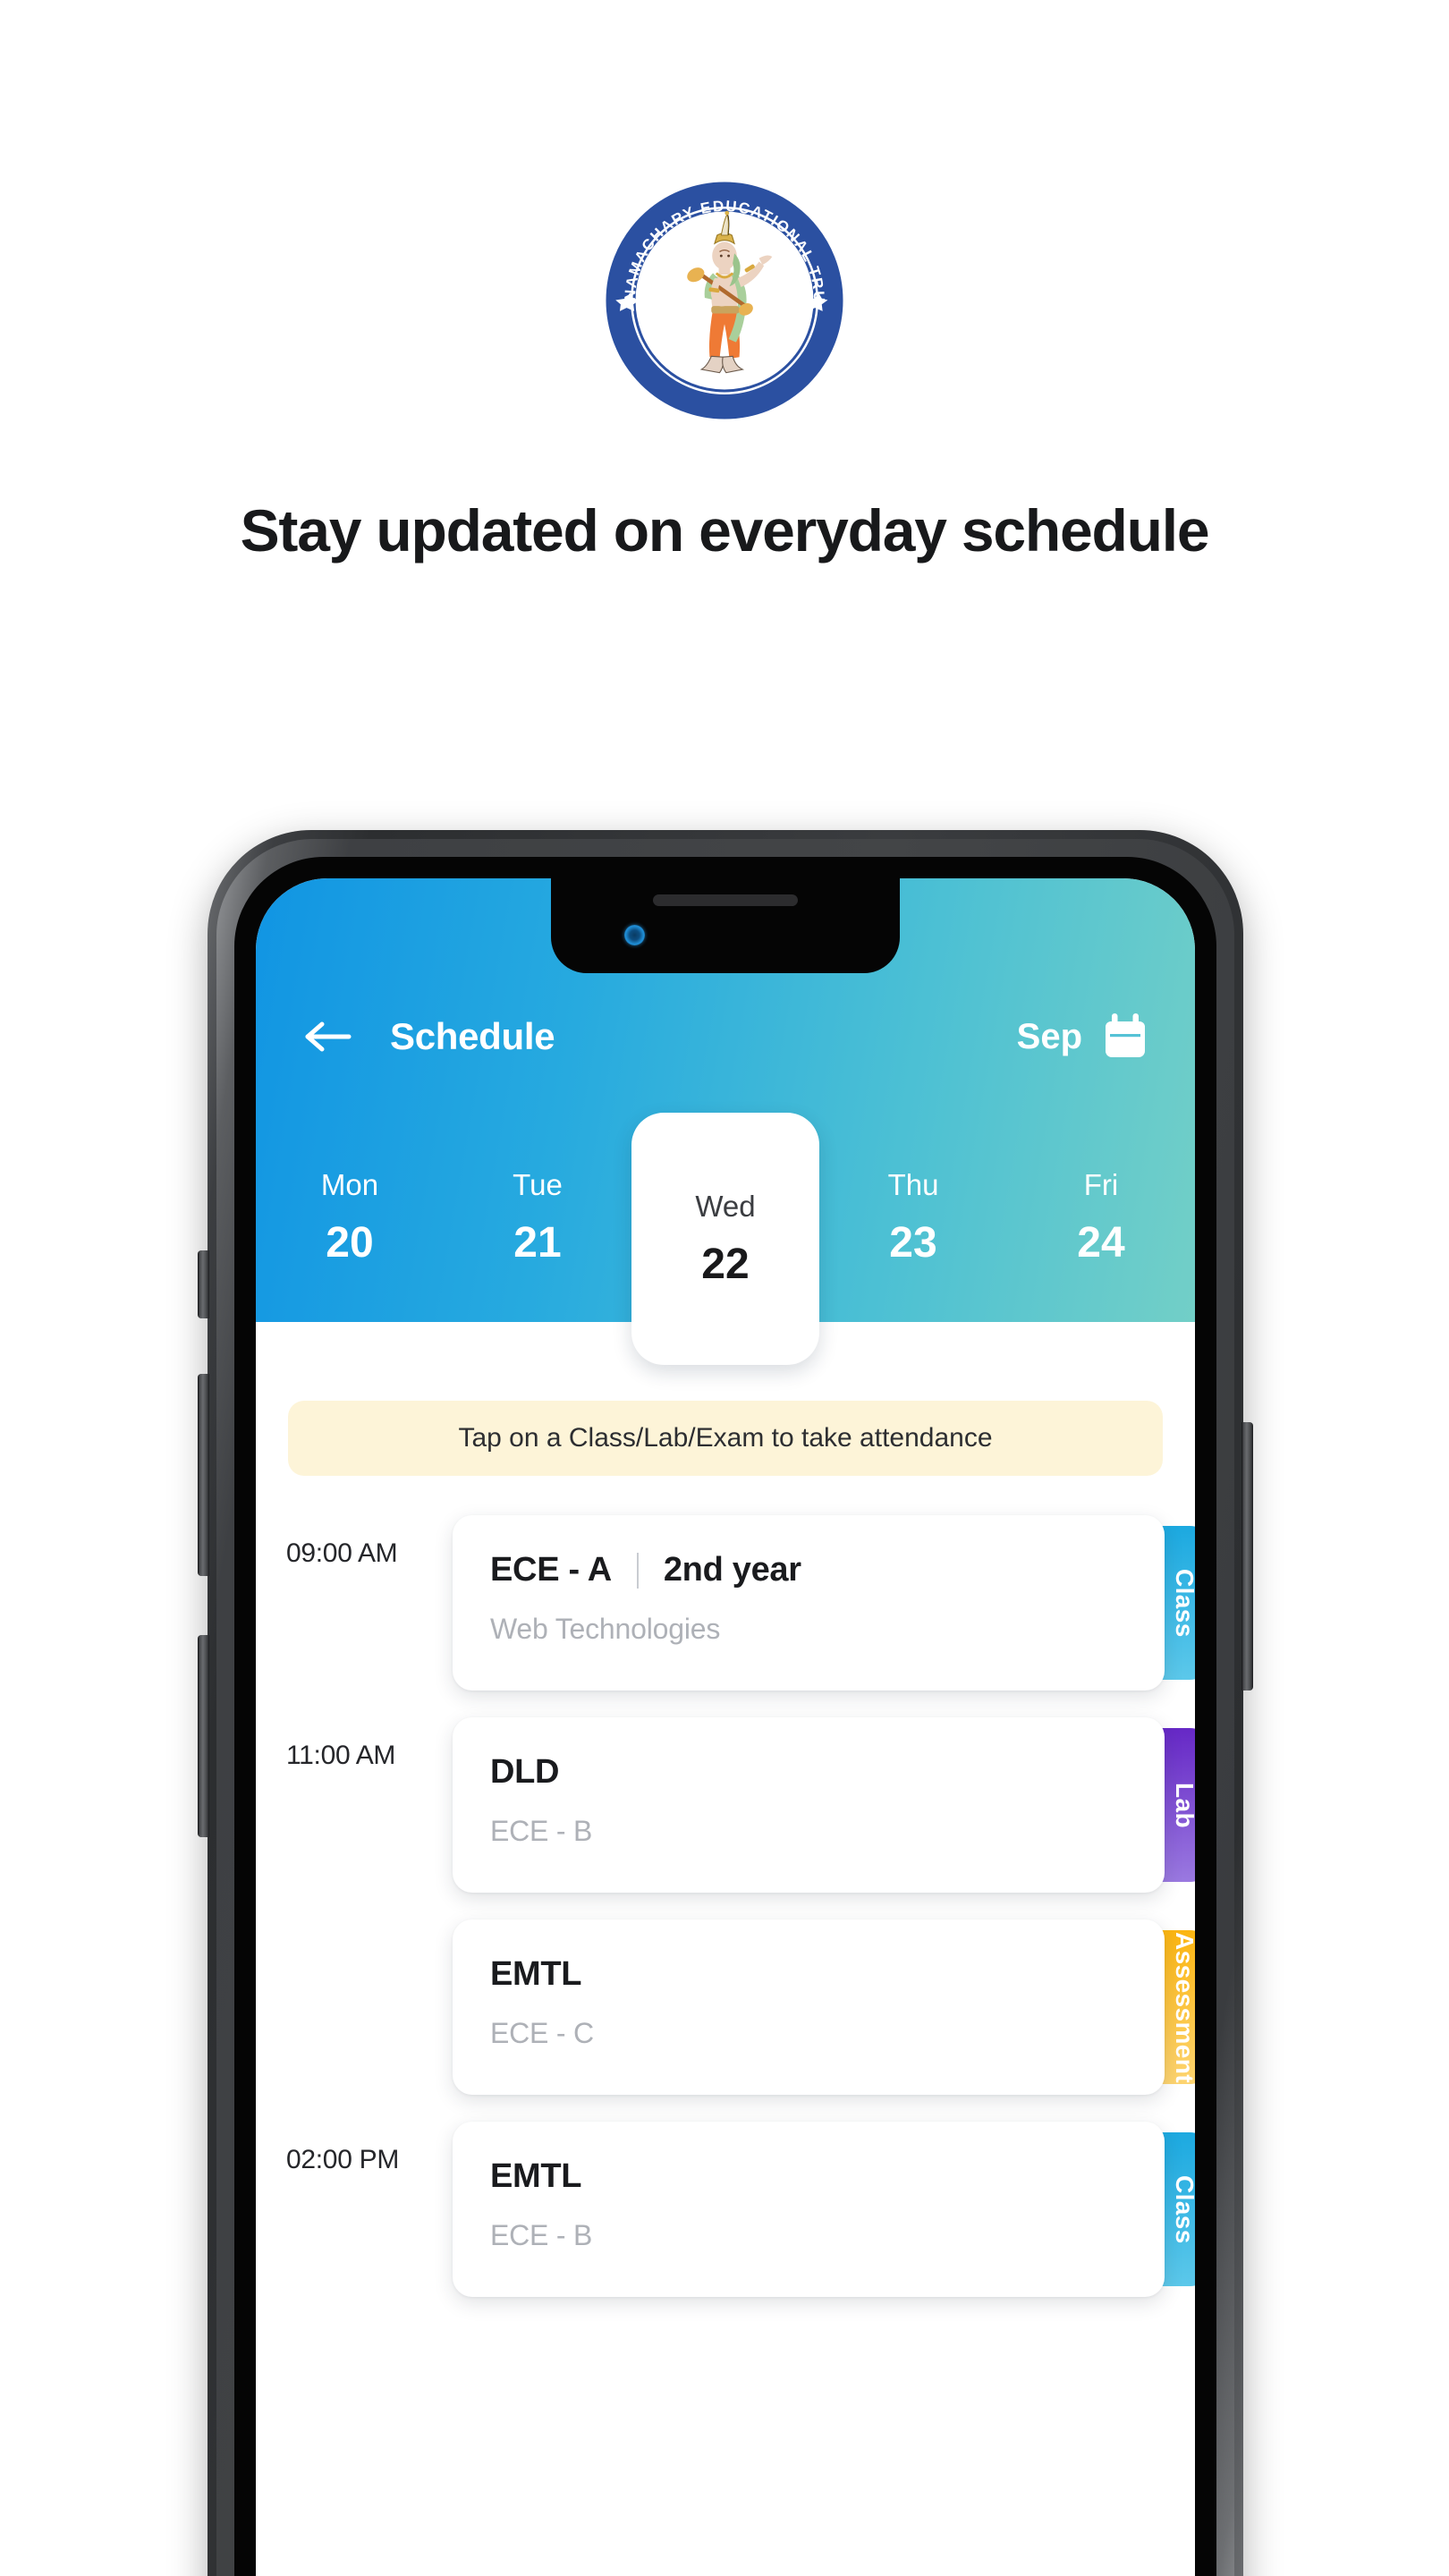  What do you see at coordinates (525, 1772) in the screenshot?
I see `card-title: DLD` at bounding box center [525, 1772].